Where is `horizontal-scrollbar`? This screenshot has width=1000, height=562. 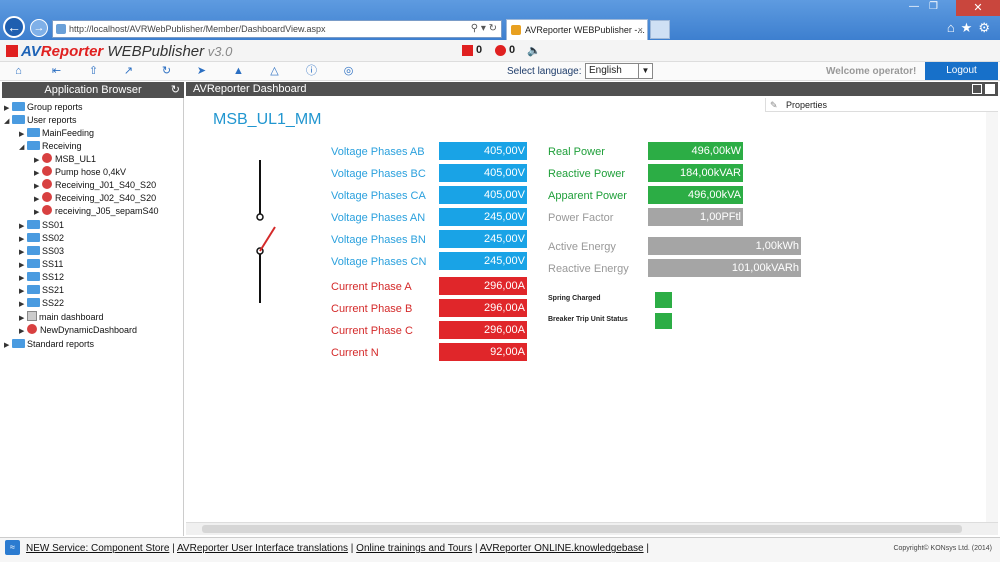
horizontal-scrollbar is located at coordinates (592, 528).